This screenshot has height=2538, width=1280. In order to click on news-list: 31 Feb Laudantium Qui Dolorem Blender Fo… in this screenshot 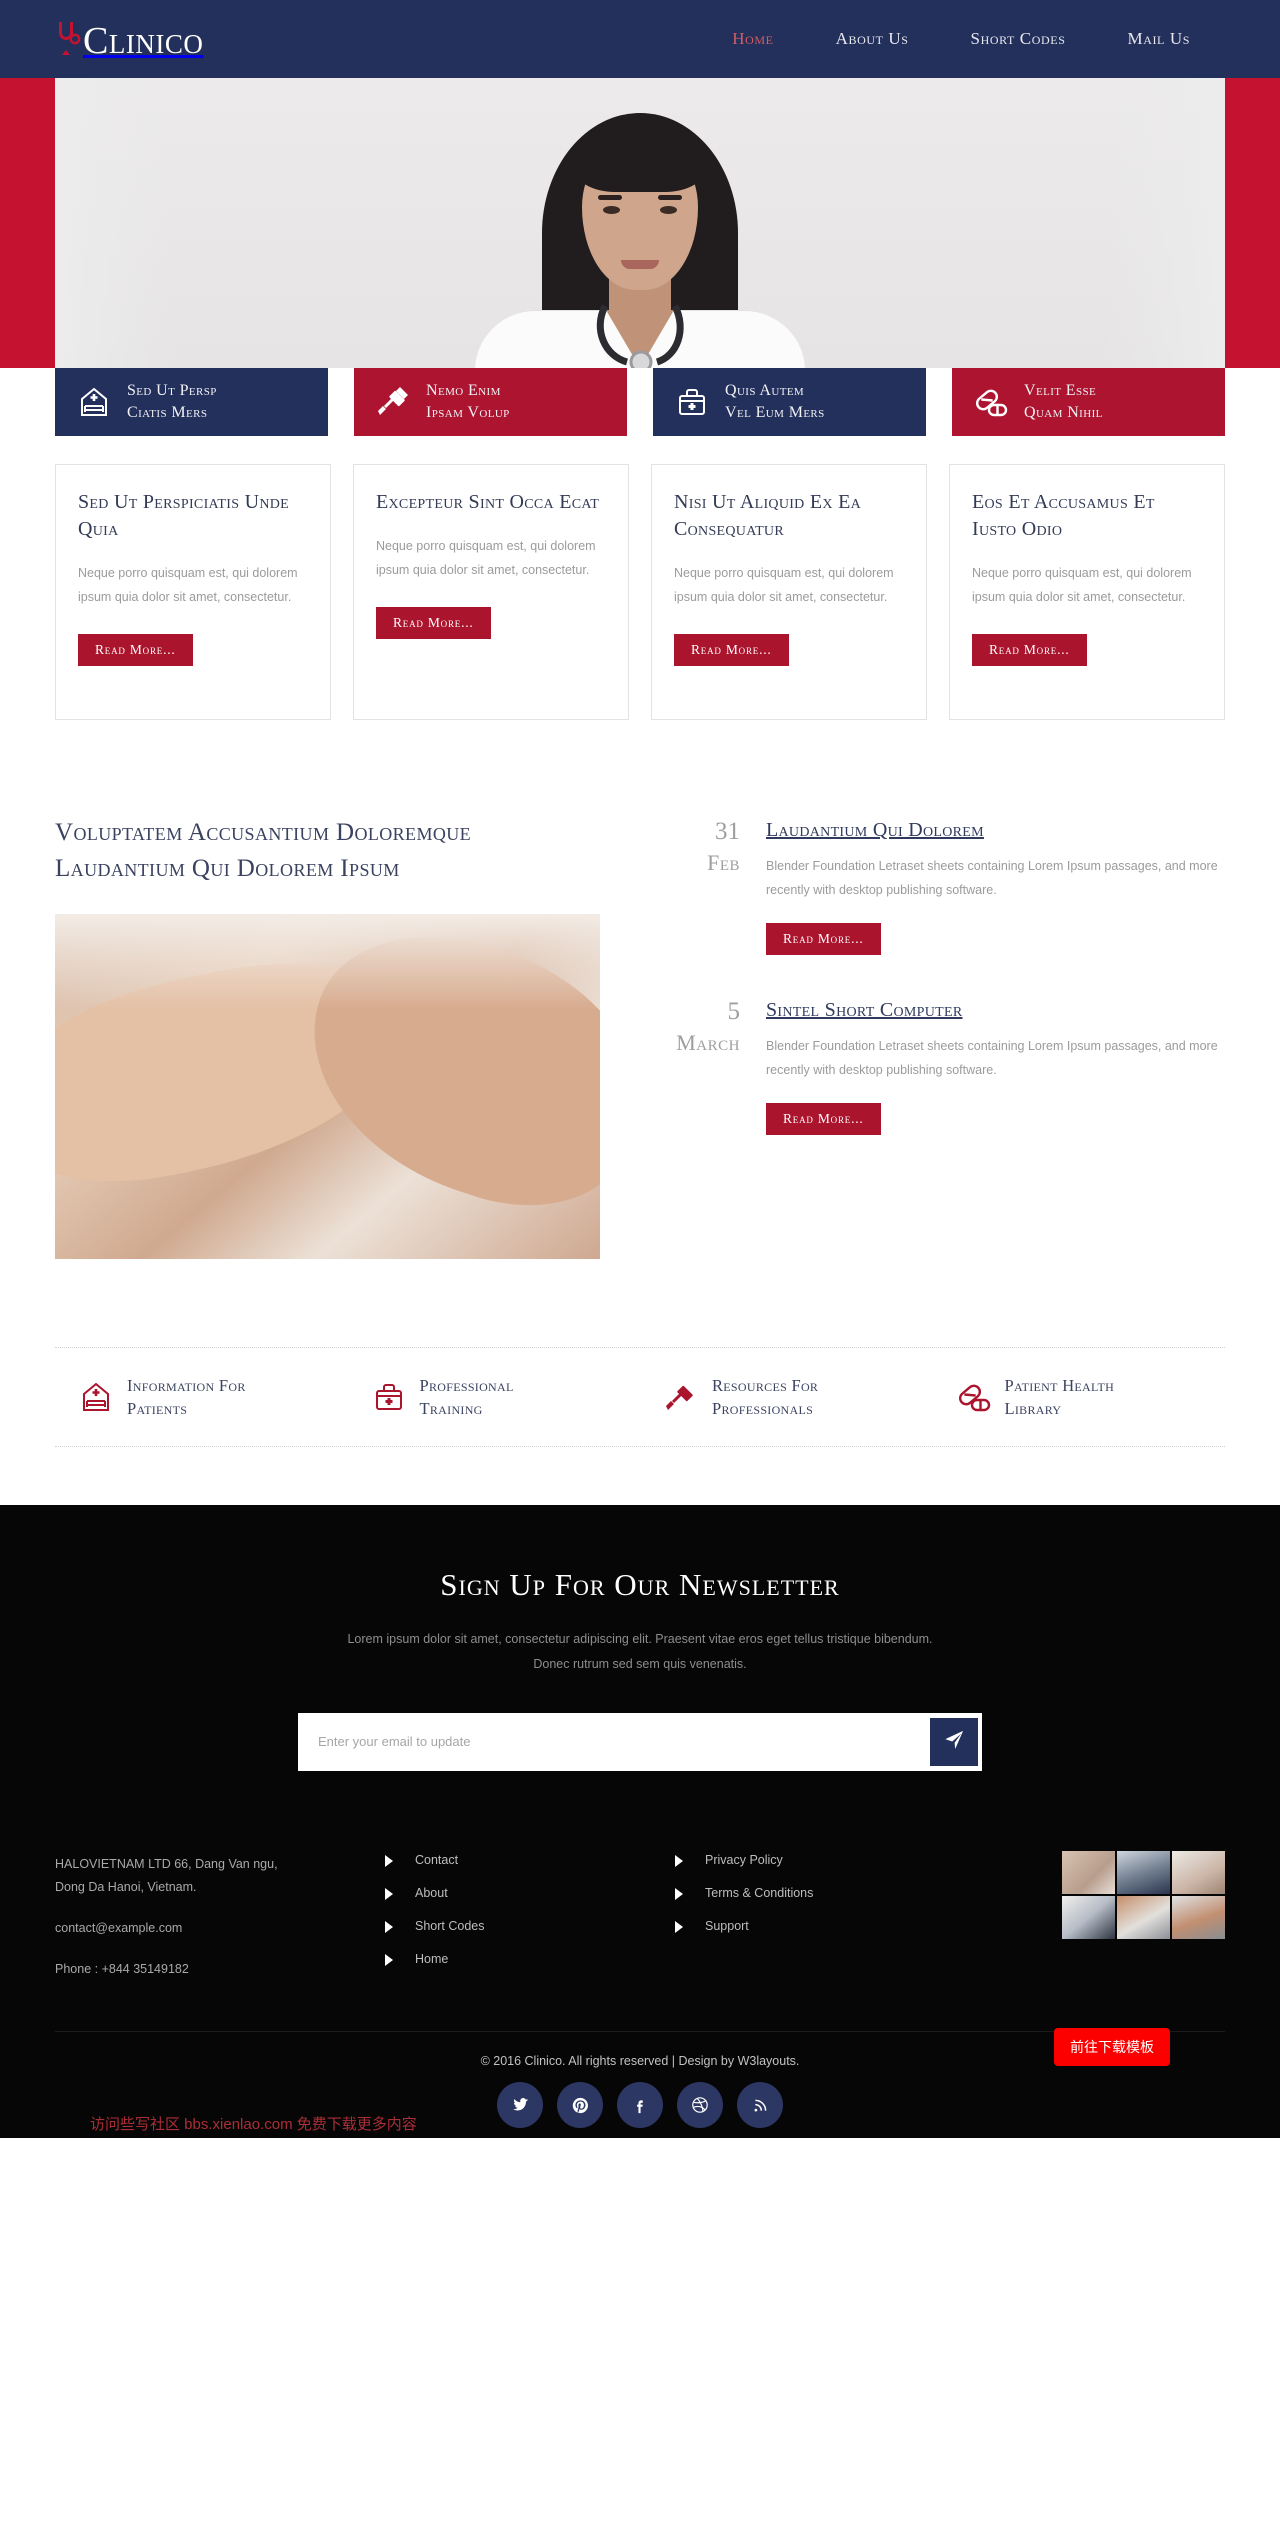, I will do `click(936, 1037)`.